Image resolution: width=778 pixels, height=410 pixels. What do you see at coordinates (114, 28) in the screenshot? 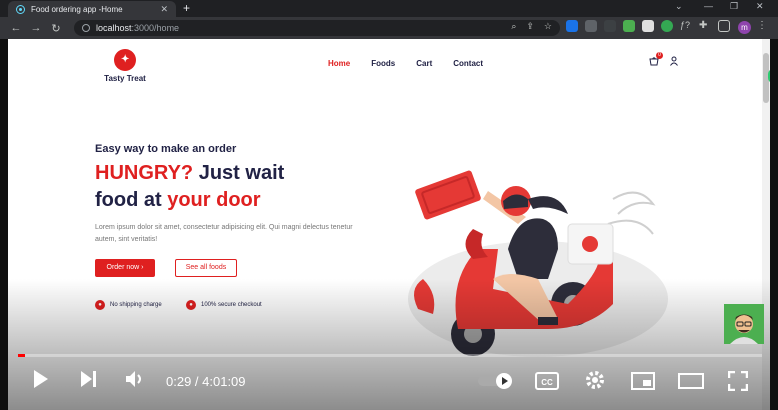
I see `url-host: localhost` at bounding box center [114, 28].